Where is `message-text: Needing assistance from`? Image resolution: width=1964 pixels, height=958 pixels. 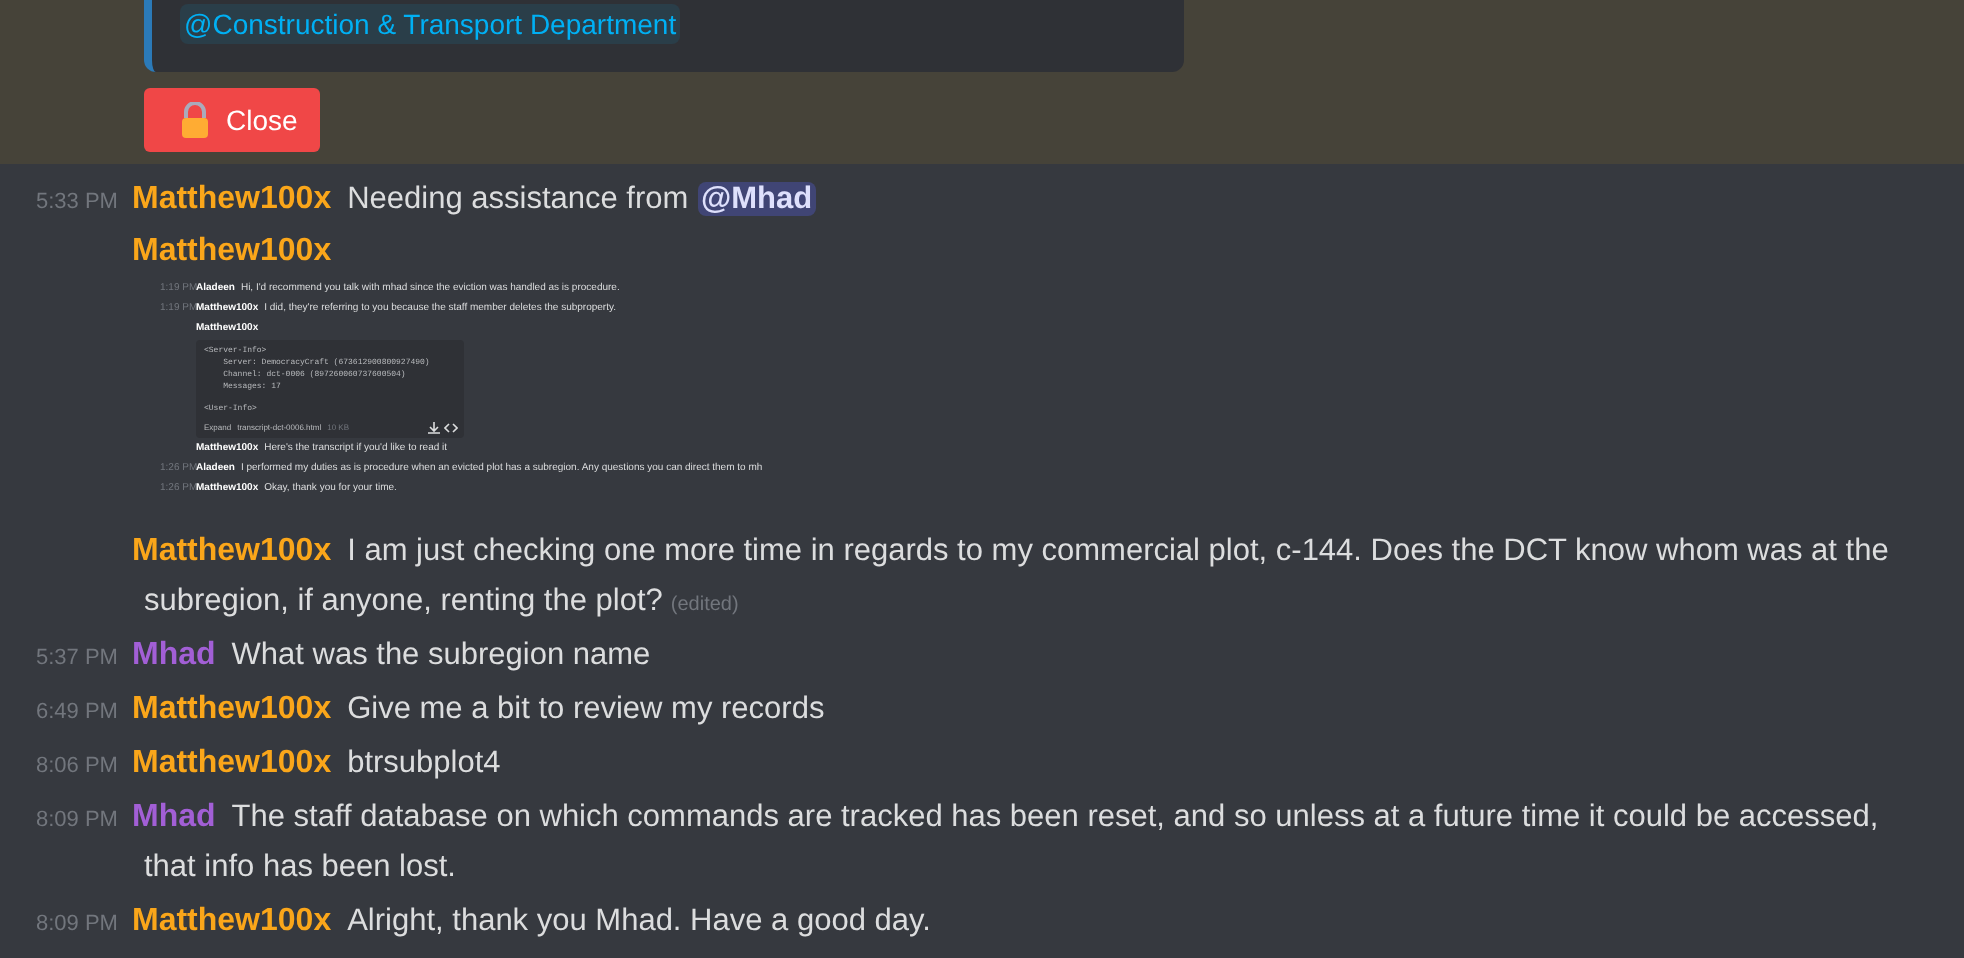 message-text: Needing assistance from is located at coordinates (518, 199).